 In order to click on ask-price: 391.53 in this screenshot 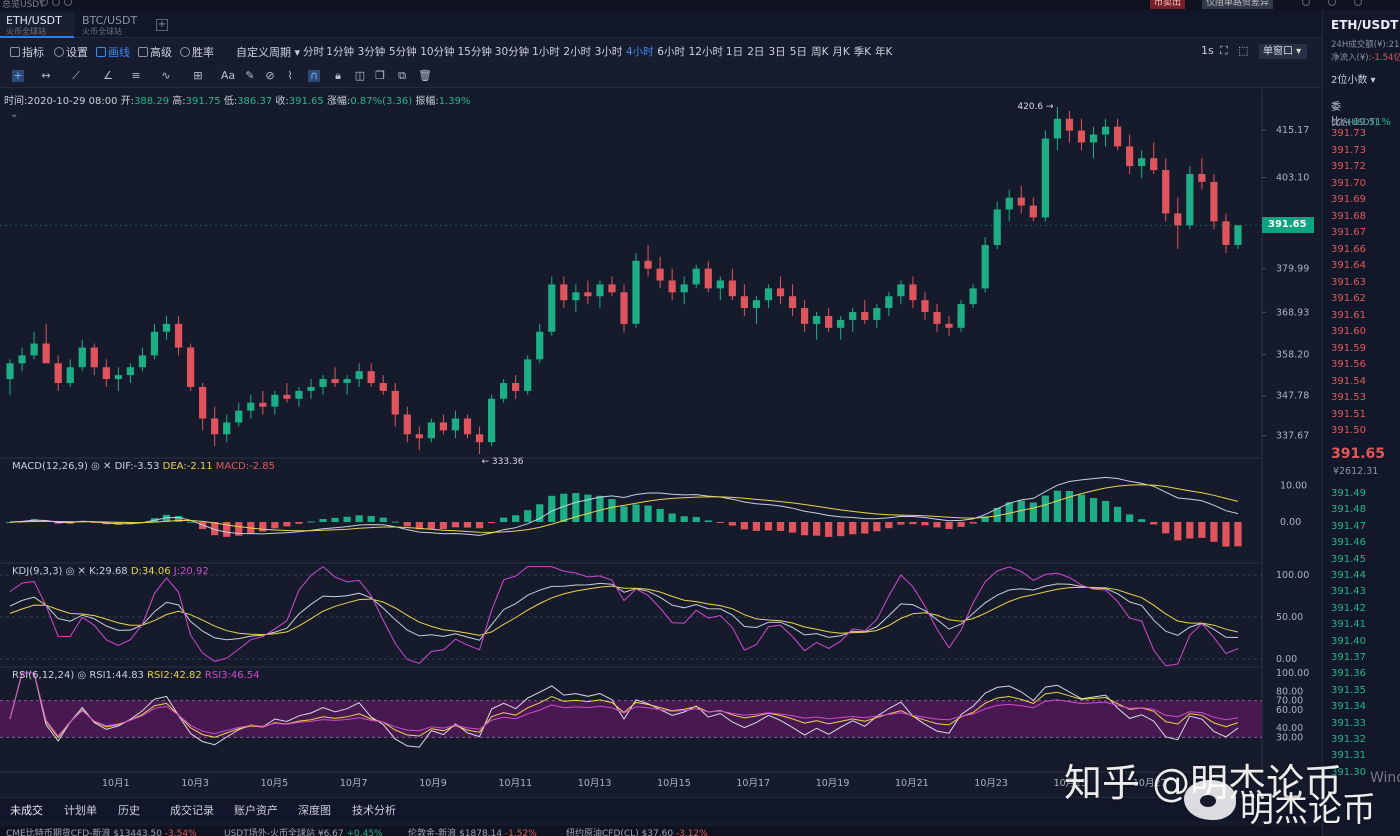, I will do `click(1348, 397)`.